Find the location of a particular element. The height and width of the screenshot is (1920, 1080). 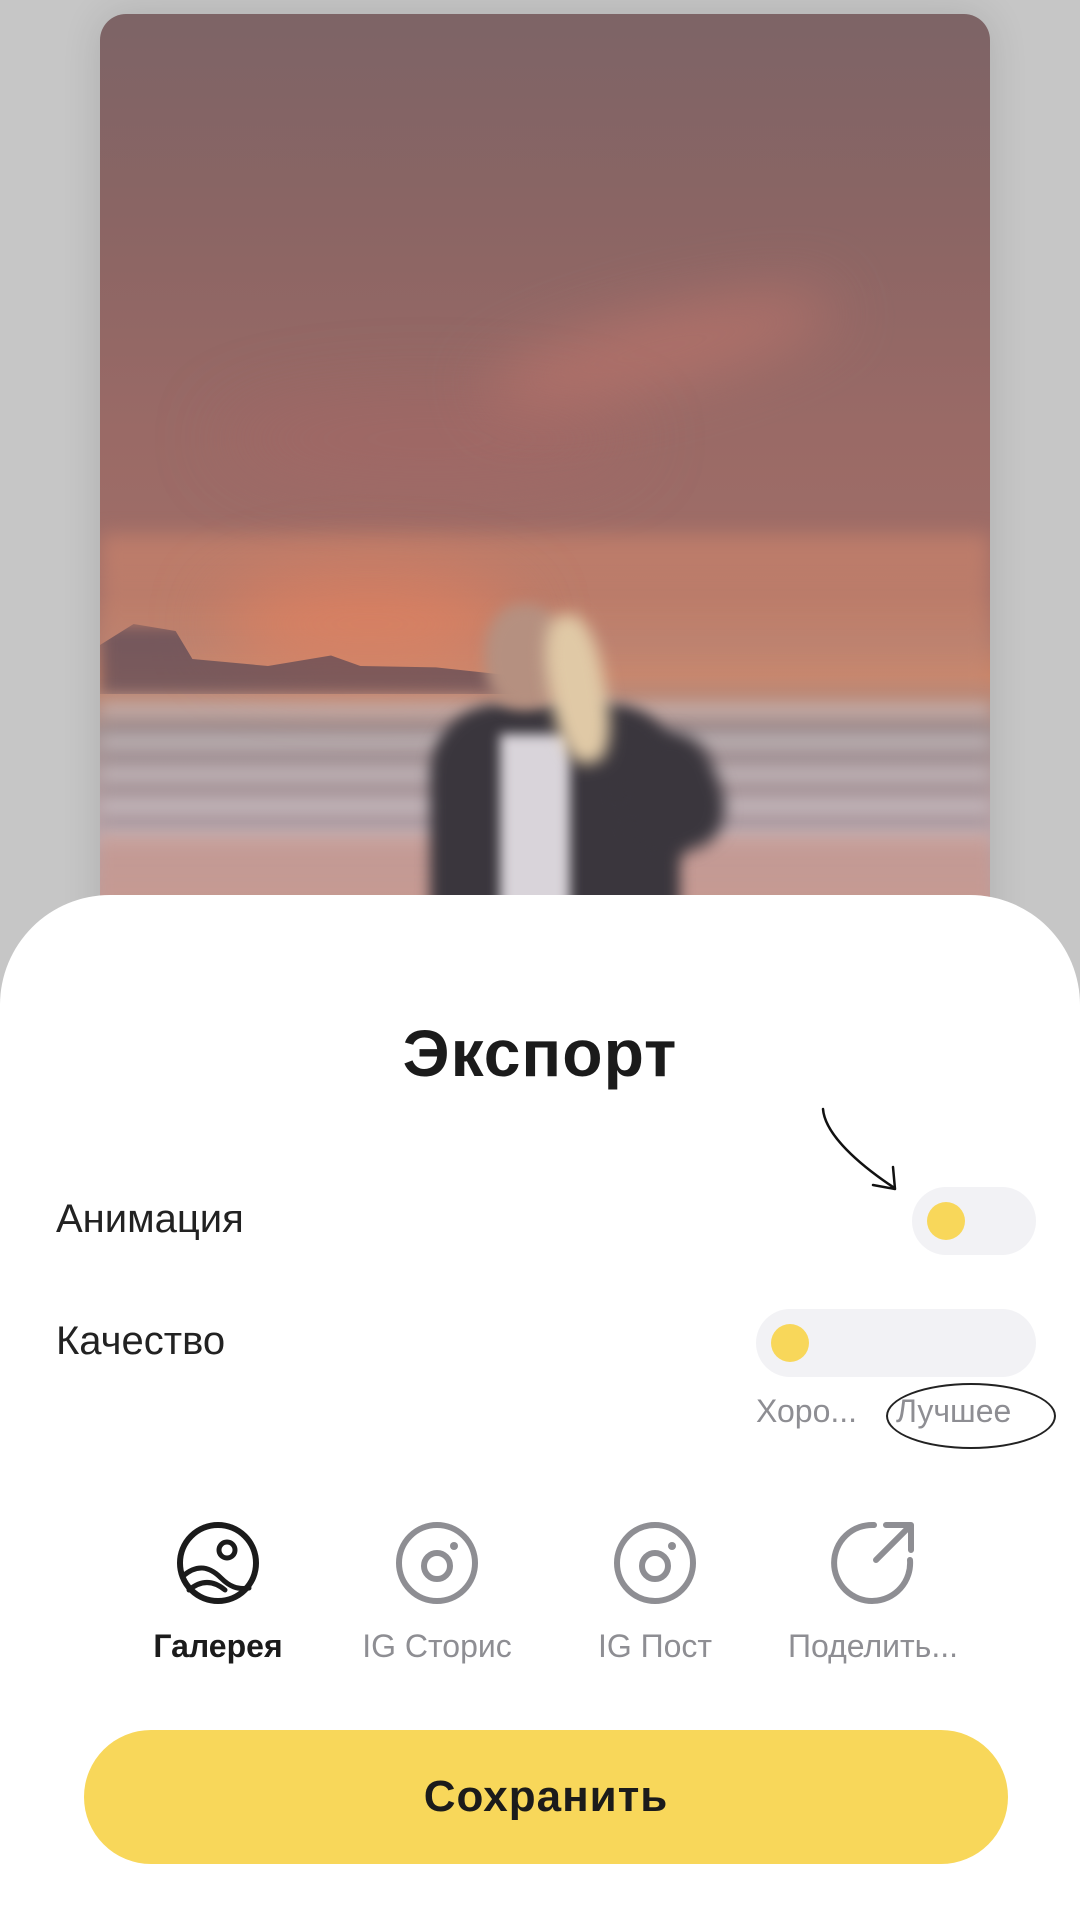

annotation-arrow-icon is located at coordinates (859, 1149).